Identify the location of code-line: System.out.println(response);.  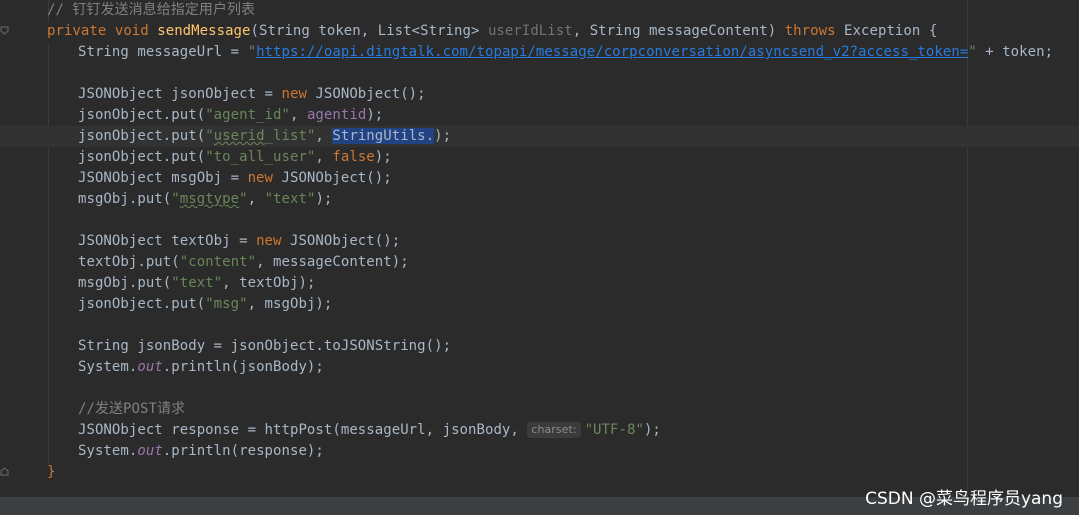
(201, 451).